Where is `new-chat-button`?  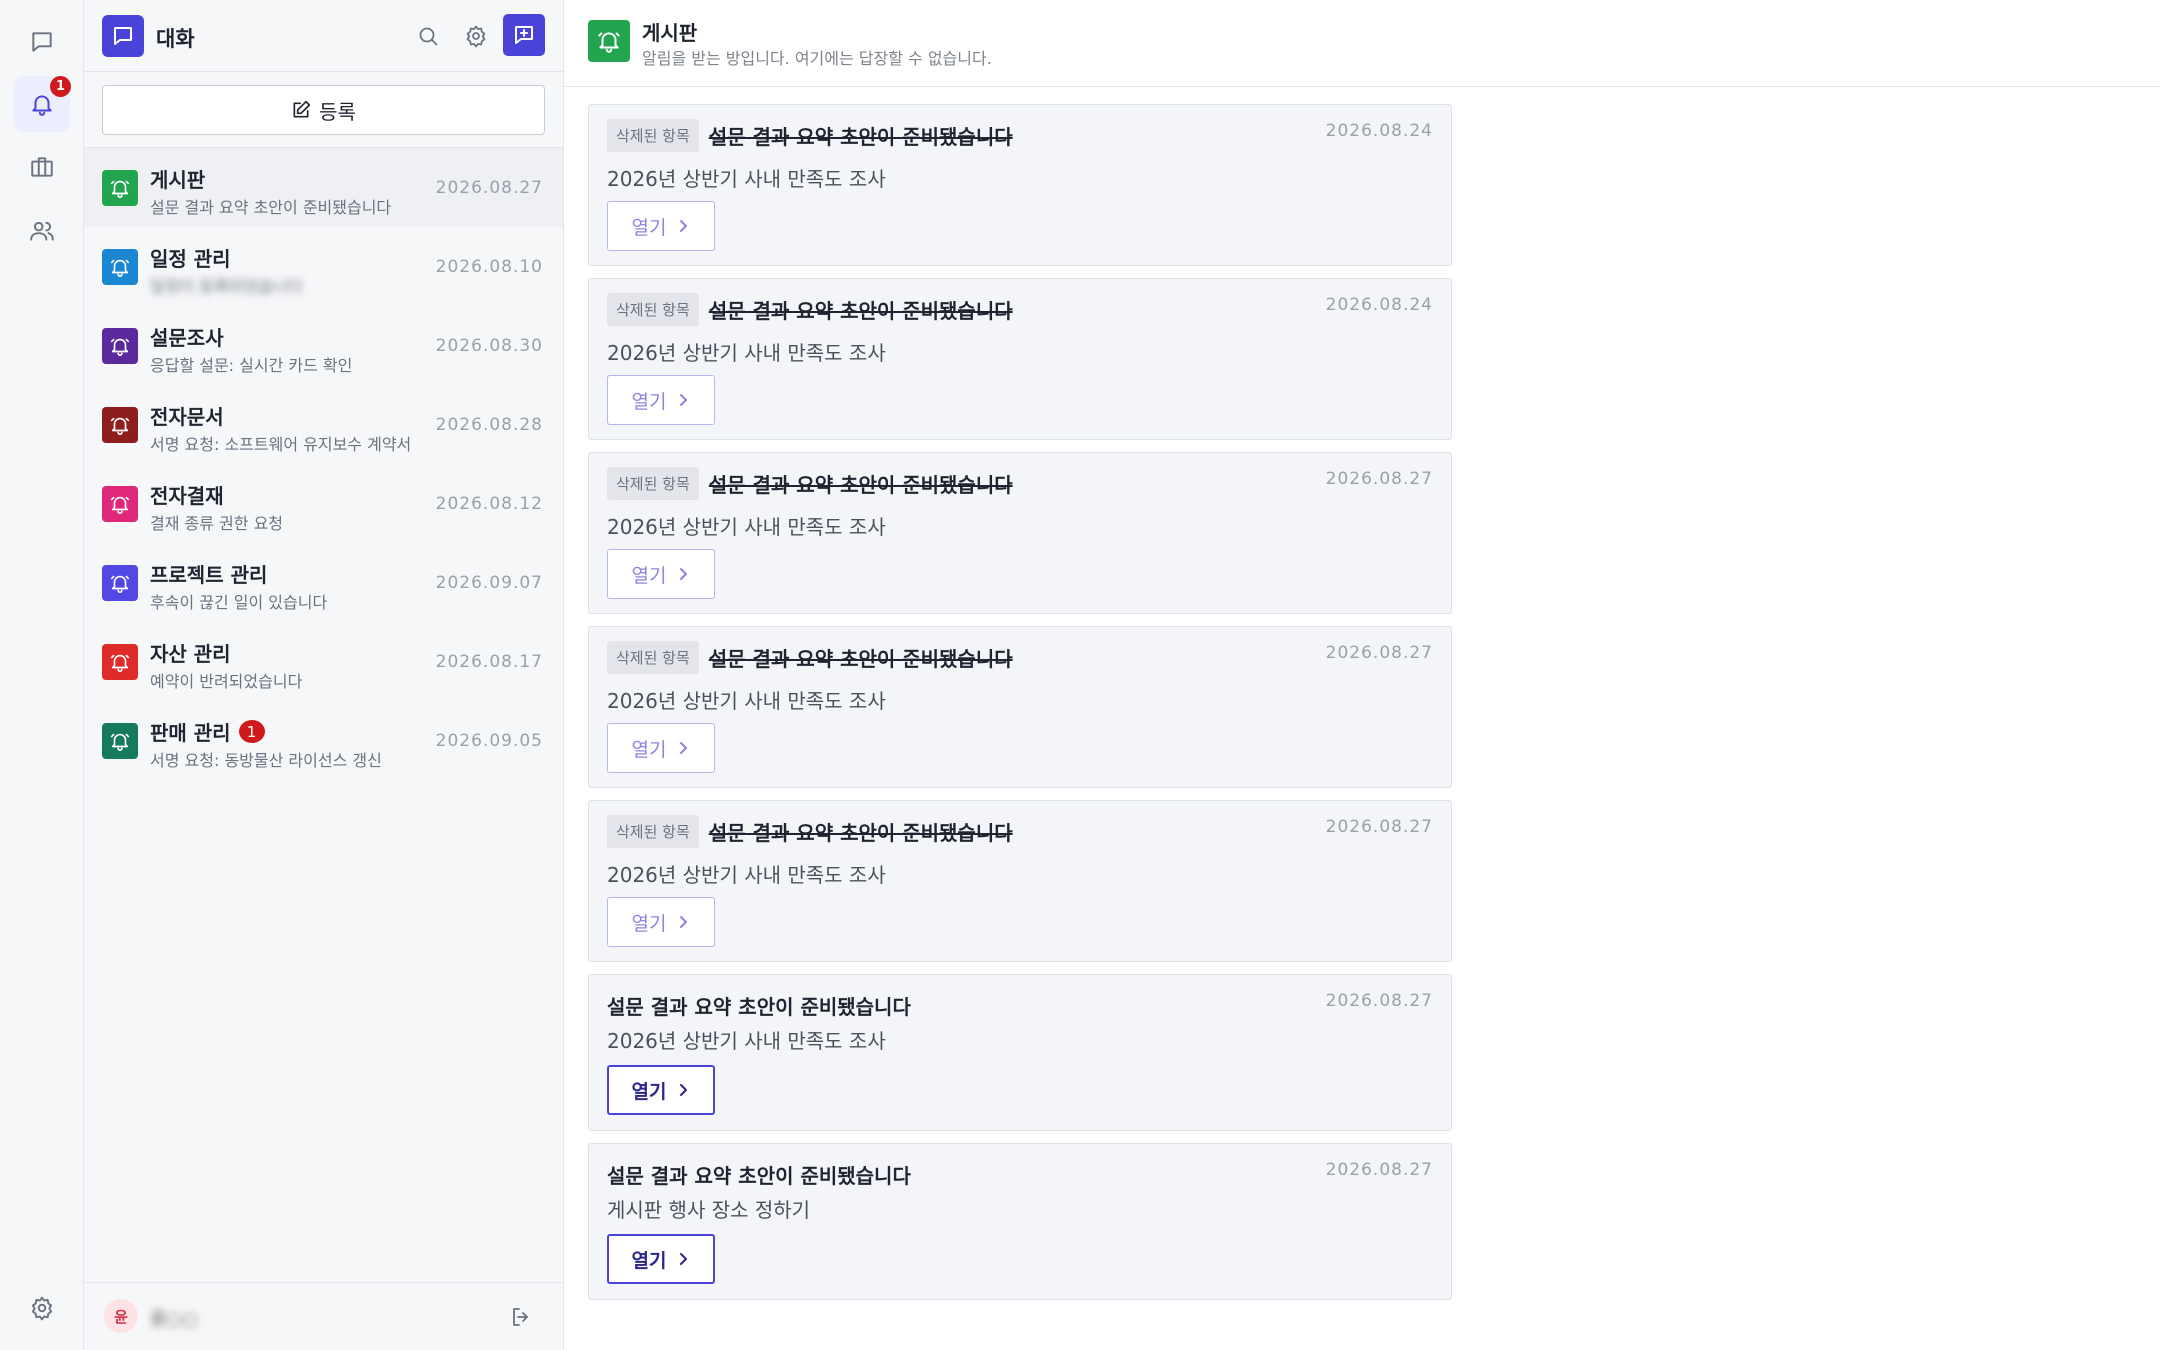 new-chat-button is located at coordinates (524, 35).